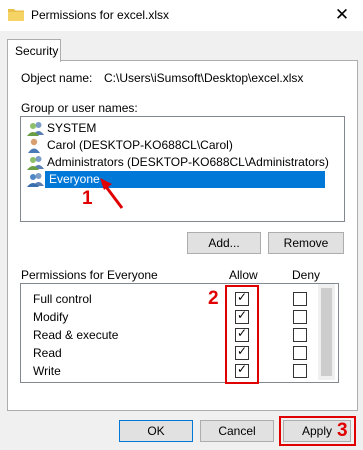 Image resolution: width=363 pixels, height=450 pixels. Describe the element at coordinates (204, 78) in the screenshot. I see `object-name-value: C:\Users\iSumsoft\Desktop\excel.xlsx` at that location.